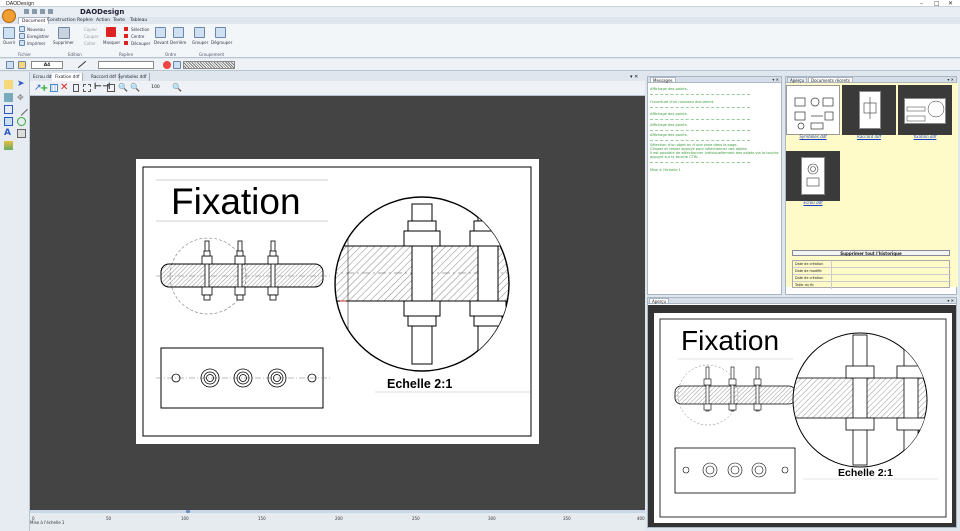 This screenshot has width=960, height=531. What do you see at coordinates (161, 42) in the screenshot?
I see `front-button: Devant` at bounding box center [161, 42].